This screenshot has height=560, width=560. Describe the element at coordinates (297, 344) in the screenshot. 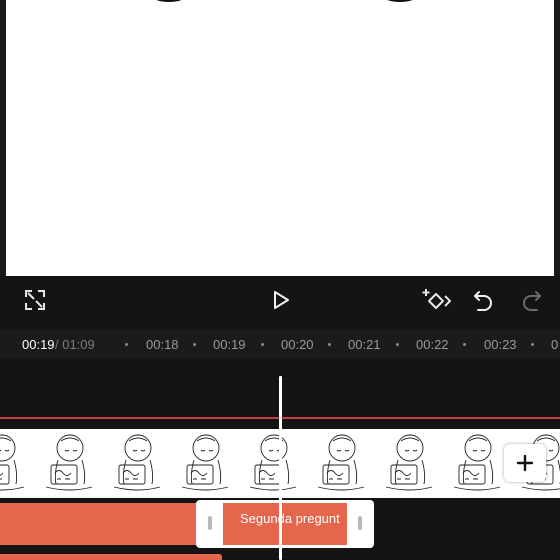

I see `ruler-tick: 00:20` at that location.